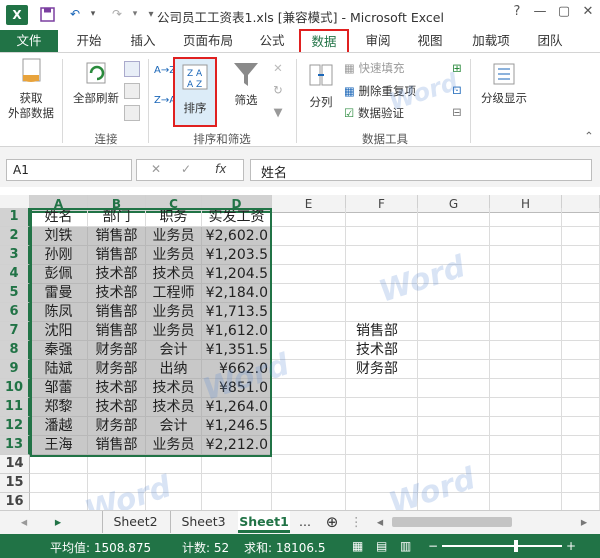  Describe the element at coordinates (117, 369) in the screenshot. I see `cell-b9: 财务部` at that location.